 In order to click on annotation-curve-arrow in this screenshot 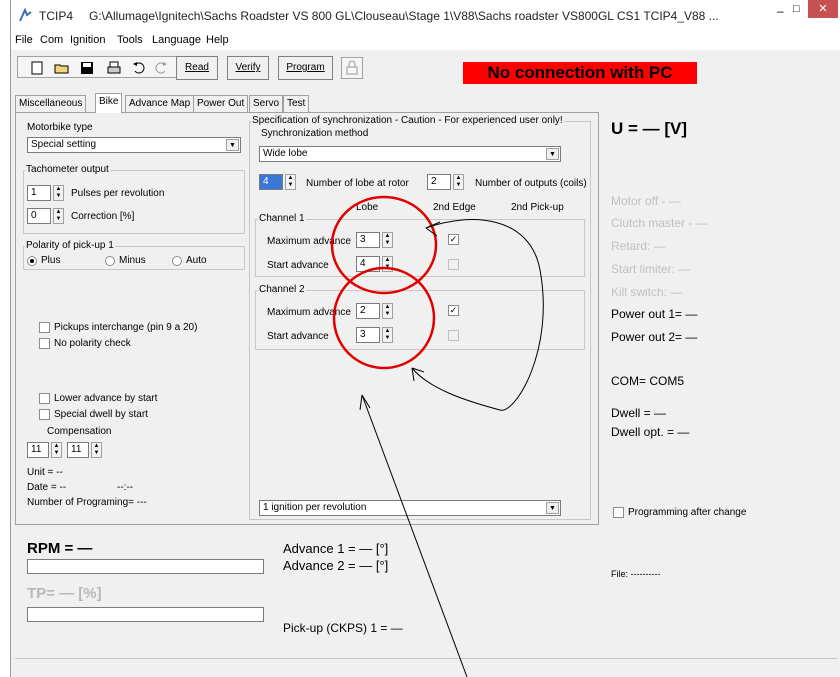, I will do `click(477, 315)`.